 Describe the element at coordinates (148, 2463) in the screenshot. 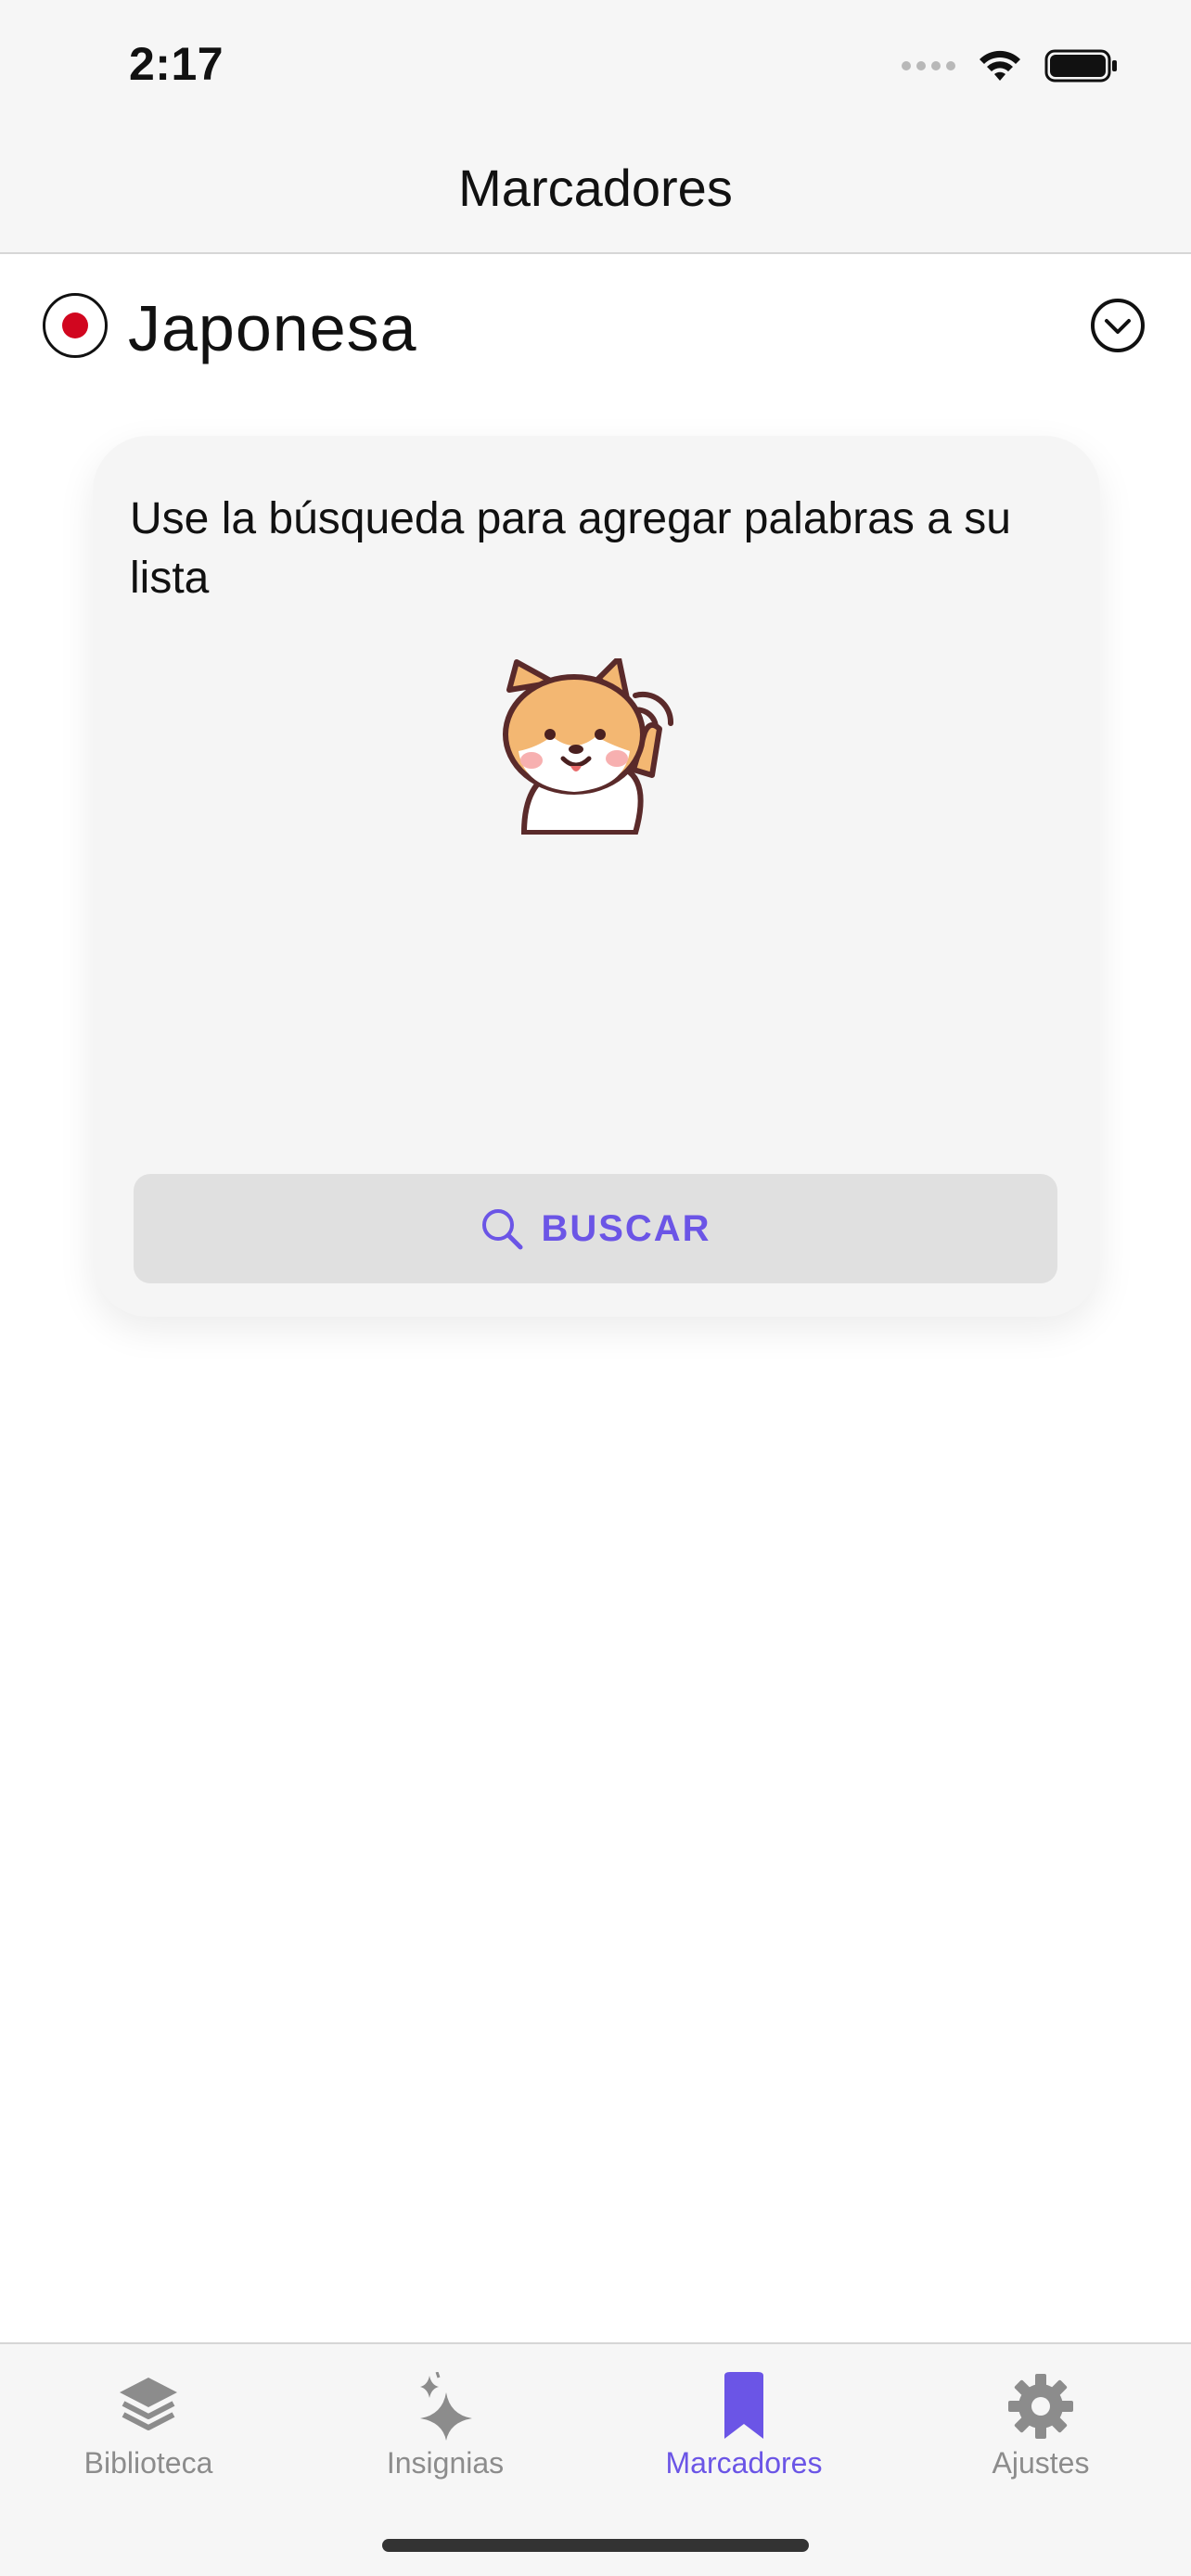

I see `tab-label: Biblioteca` at that location.